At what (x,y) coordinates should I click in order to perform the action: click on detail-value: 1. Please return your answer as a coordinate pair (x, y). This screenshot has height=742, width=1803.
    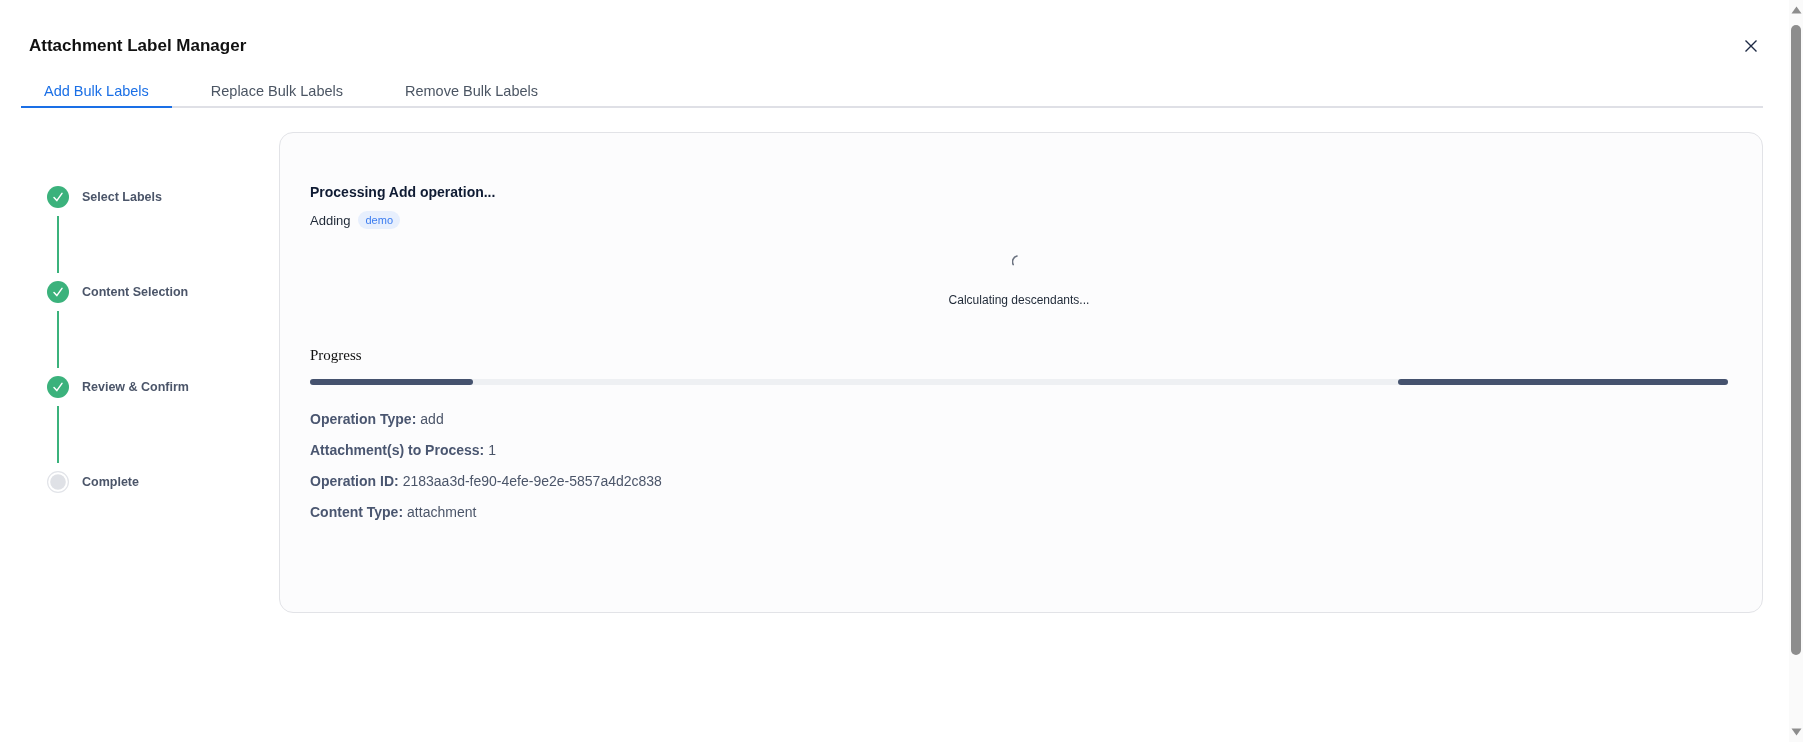
    Looking at the image, I should click on (492, 450).